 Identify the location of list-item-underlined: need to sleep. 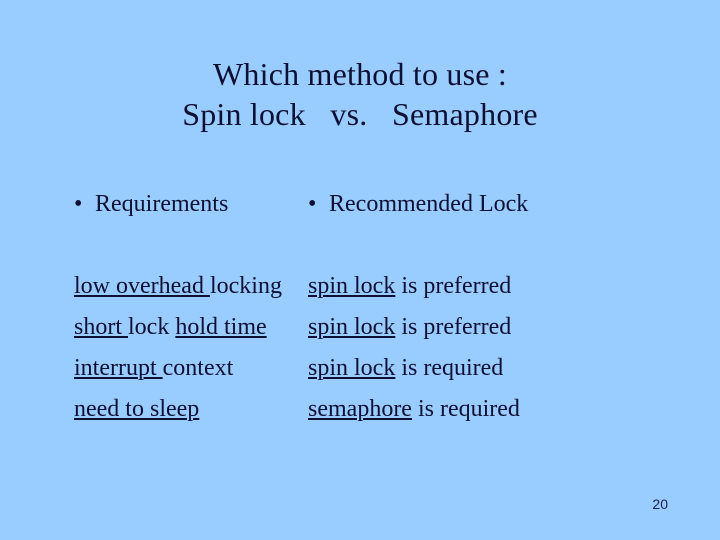
(137, 409).